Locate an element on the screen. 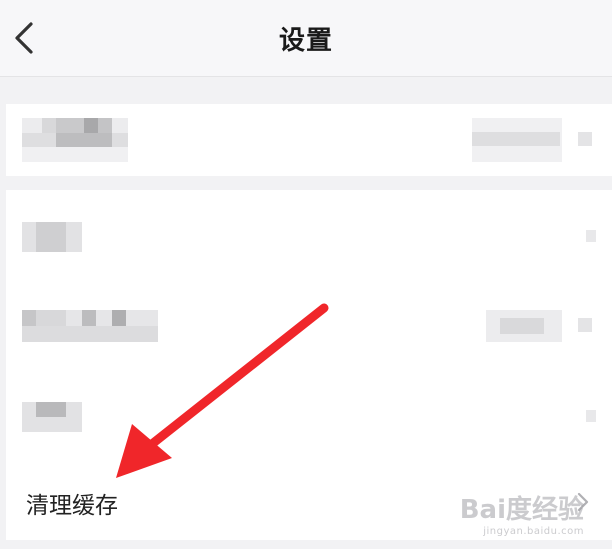  baidu-watermark: Bai度经验 jingyan.baidu.com is located at coordinates (522, 513).